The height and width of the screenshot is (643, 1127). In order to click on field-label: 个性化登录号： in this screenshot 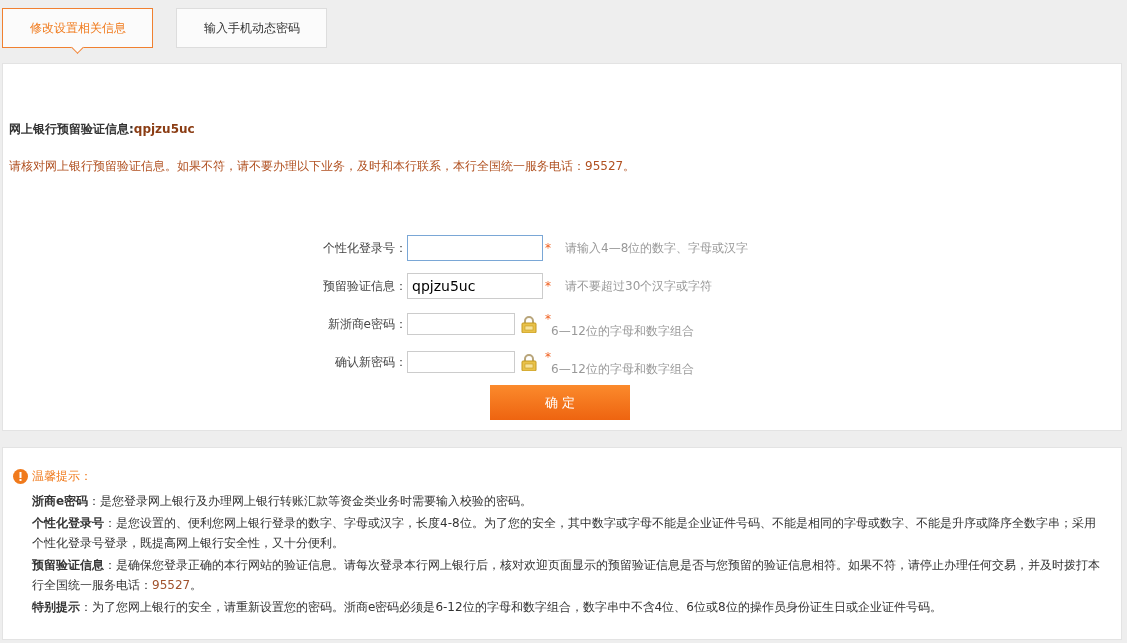, I will do `click(364, 248)`.